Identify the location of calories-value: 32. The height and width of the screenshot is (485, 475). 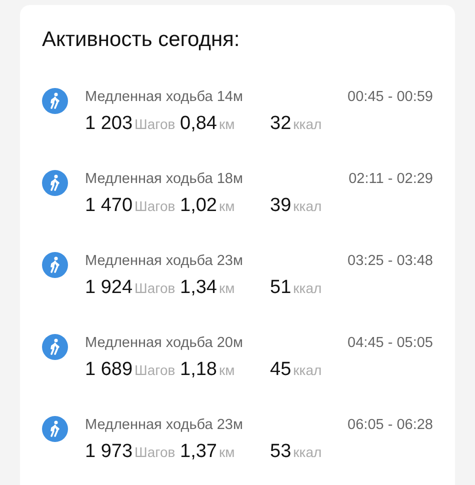
(281, 124).